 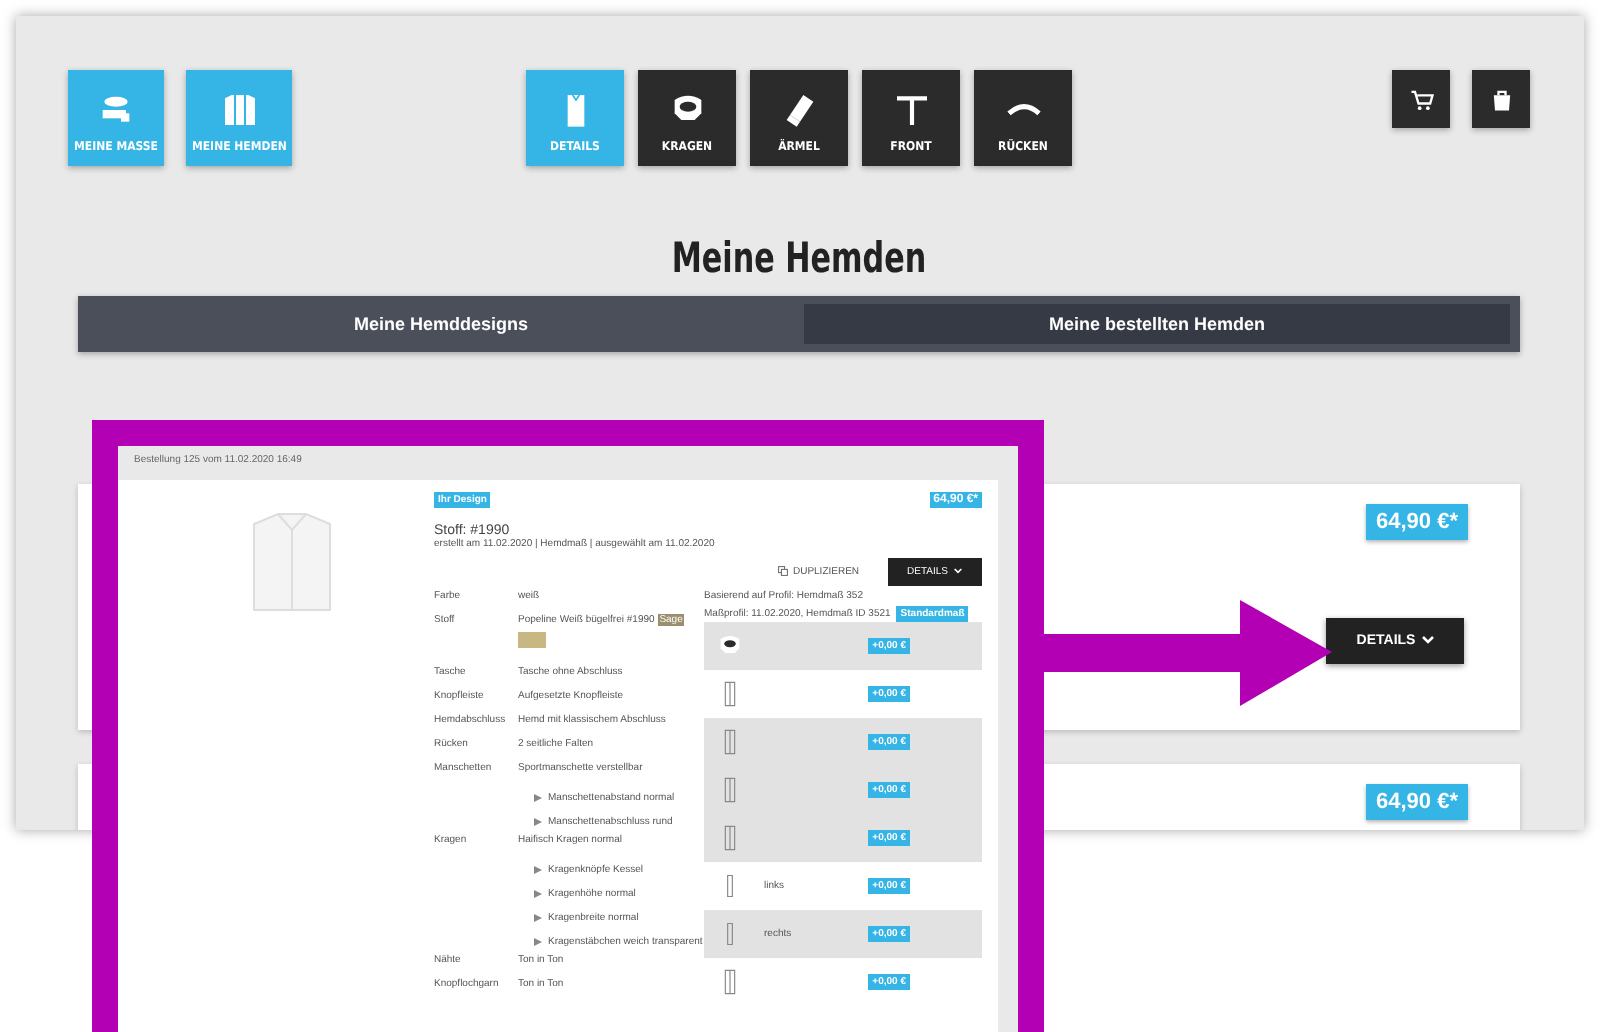 I want to click on front-icon, so click(x=911, y=110).